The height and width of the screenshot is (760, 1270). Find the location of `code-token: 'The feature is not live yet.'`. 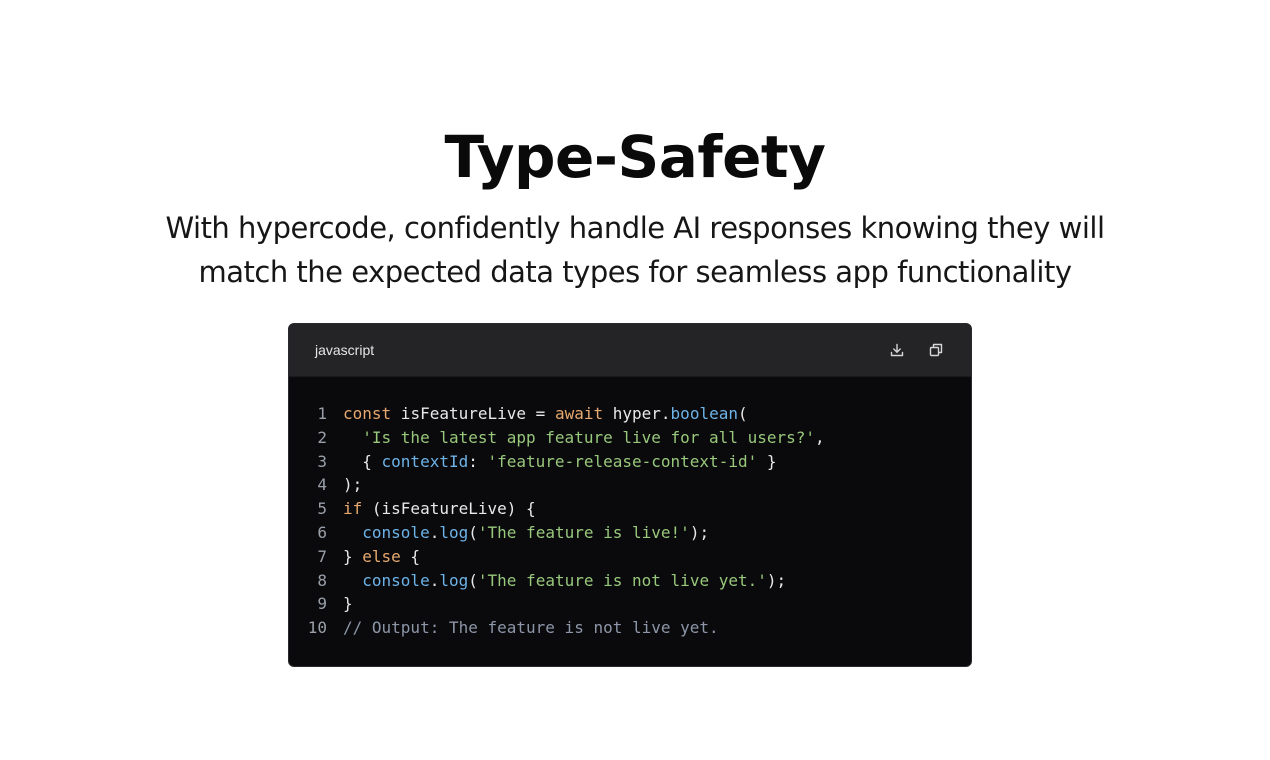

code-token: 'The feature is not live yet.' is located at coordinates (622, 580).